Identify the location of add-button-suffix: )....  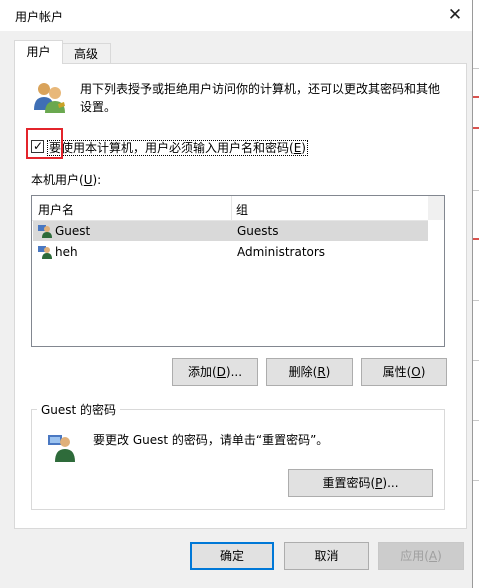
(234, 372).